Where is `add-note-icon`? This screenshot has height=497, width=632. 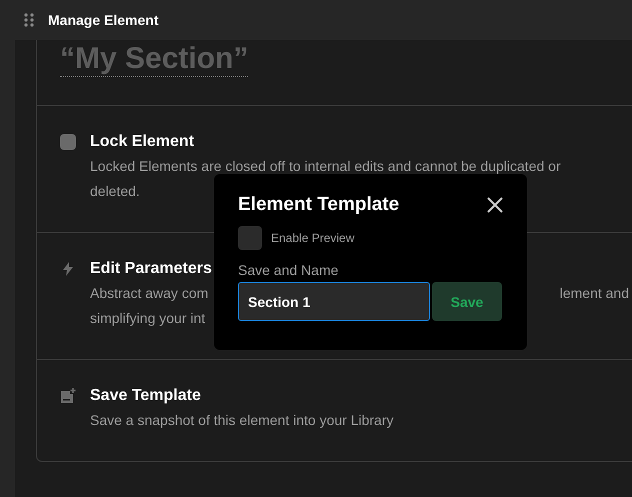
add-note-icon is located at coordinates (68, 396).